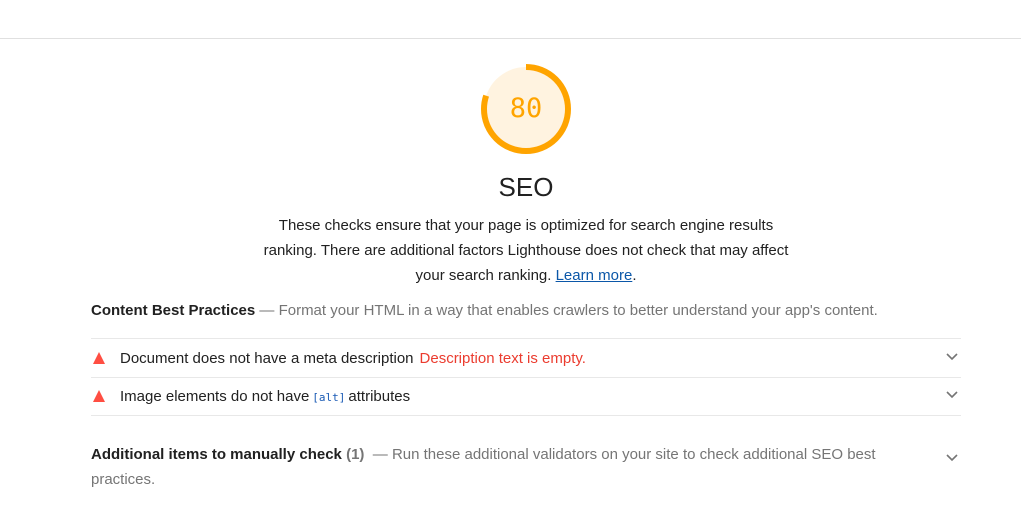 Image resolution: width=1021 pixels, height=531 pixels. Describe the element at coordinates (594, 275) in the screenshot. I see `learn-more-link: Learn more` at that location.